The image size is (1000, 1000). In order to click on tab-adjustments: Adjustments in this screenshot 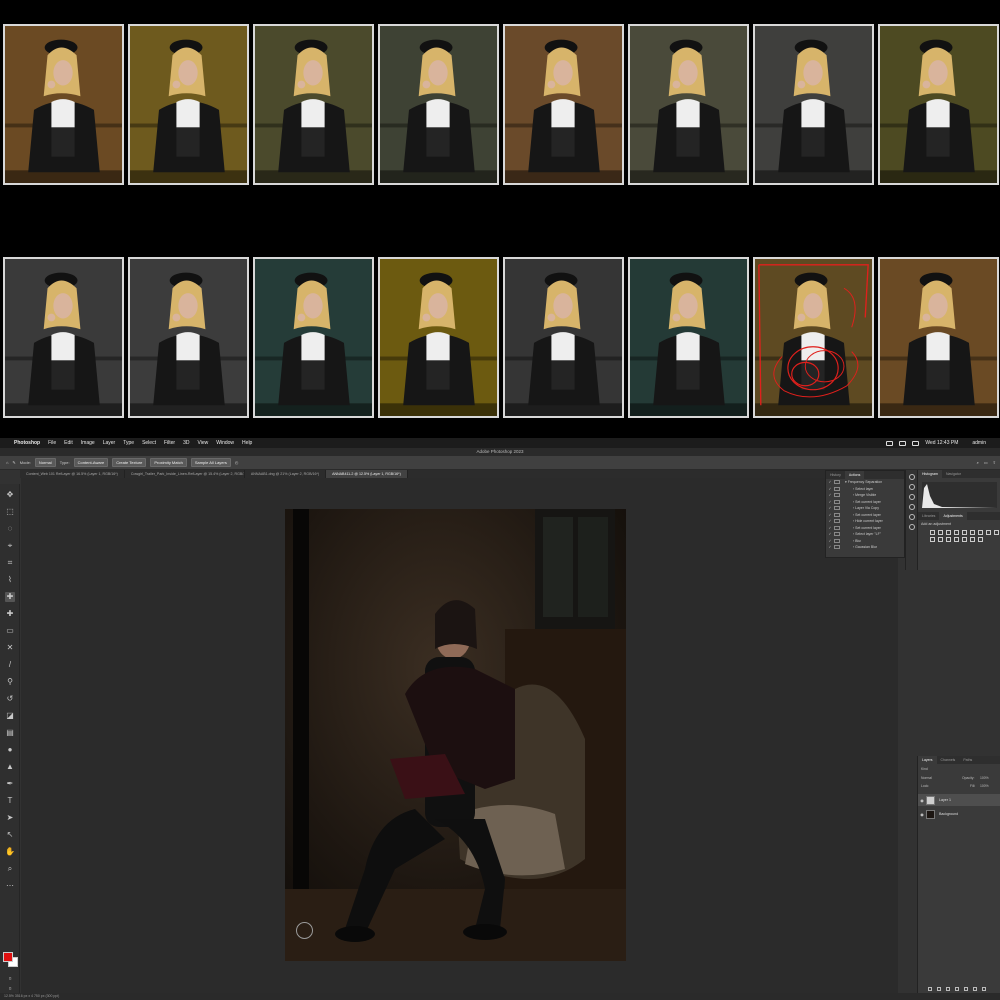, I will do `click(953, 516)`.